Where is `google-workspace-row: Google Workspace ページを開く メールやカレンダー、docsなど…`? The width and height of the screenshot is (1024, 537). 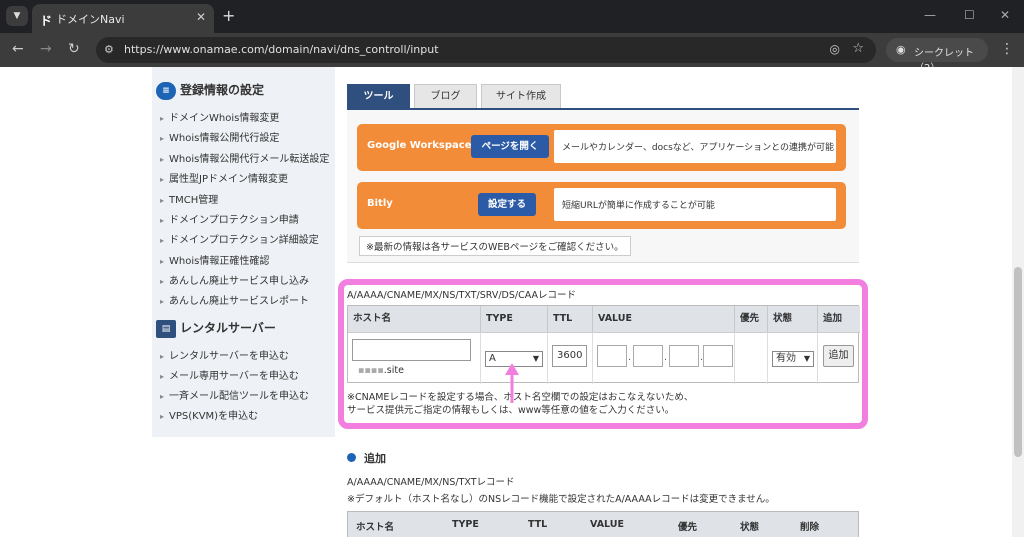 google-workspace-row: Google Workspace ページを開く メールやカレンダー、docsなど… is located at coordinates (601, 147).